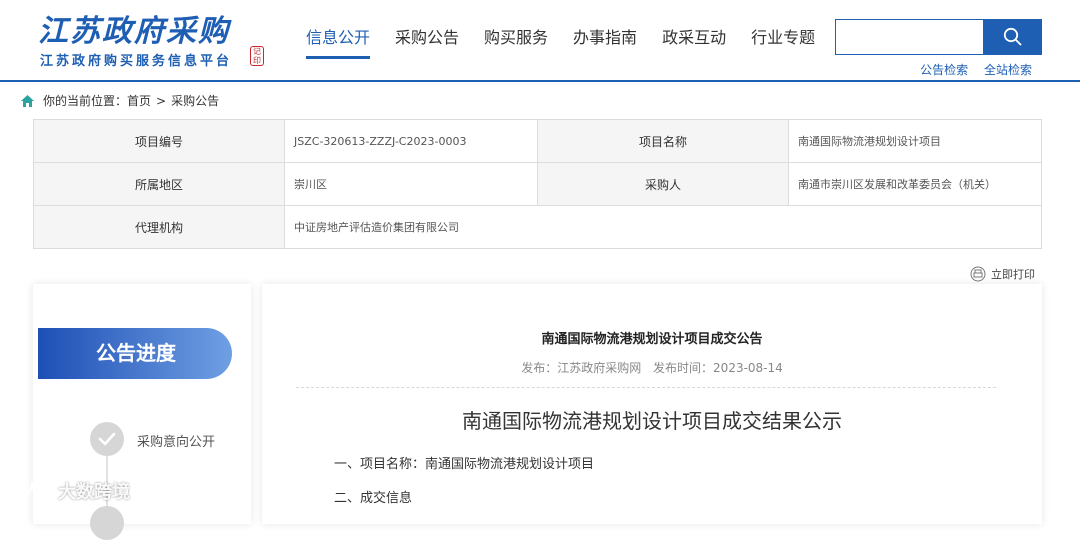  What do you see at coordinates (605, 41) in the screenshot?
I see `nav-item-guide: 办事指南` at bounding box center [605, 41].